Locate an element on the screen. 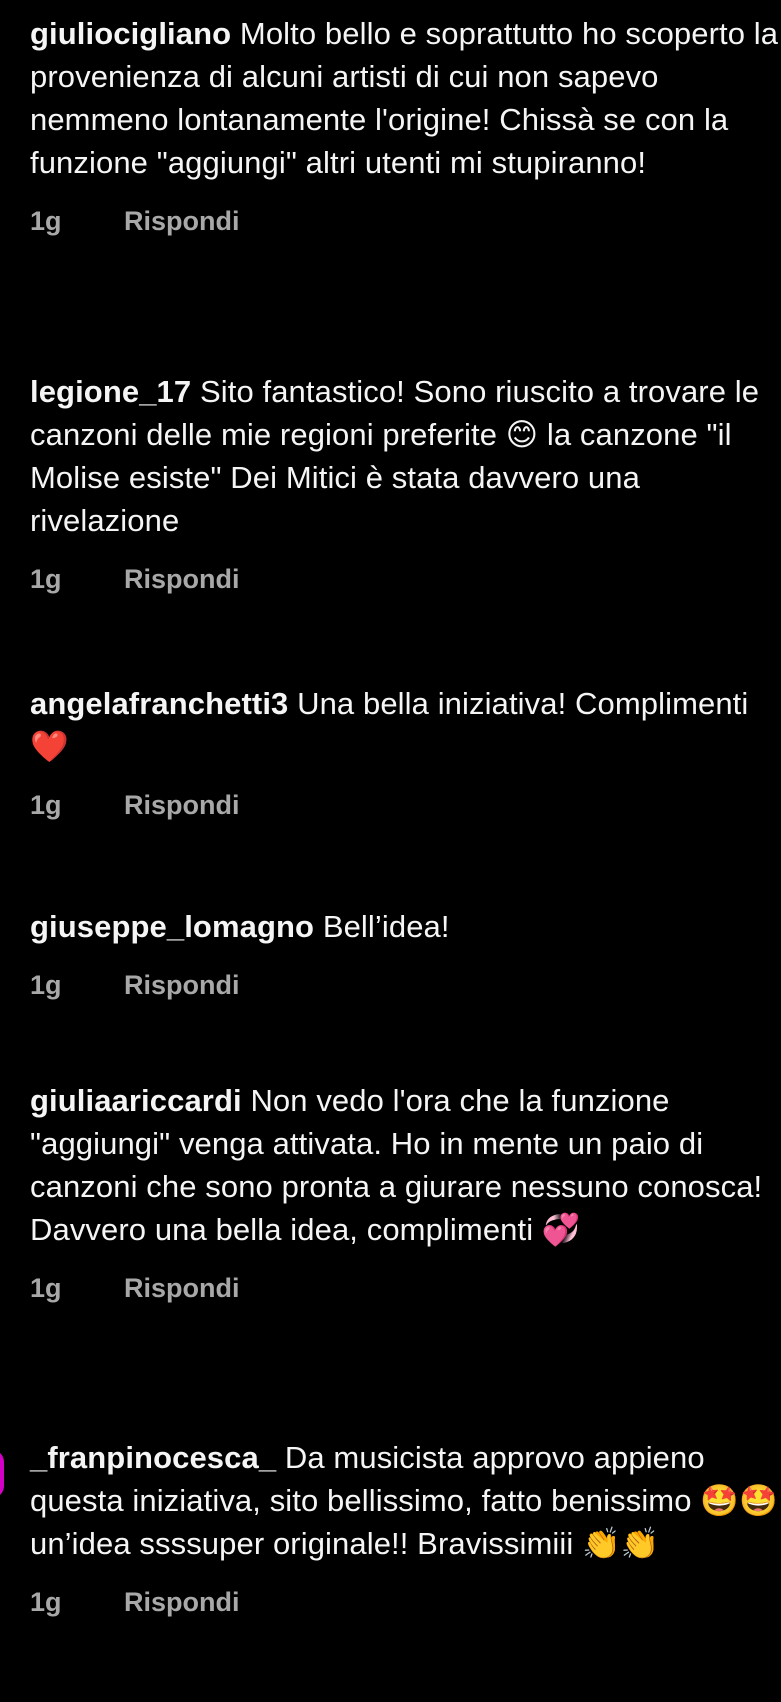 The width and height of the screenshot is (781, 1702). comment-body: Bell’idea! is located at coordinates (386, 926).